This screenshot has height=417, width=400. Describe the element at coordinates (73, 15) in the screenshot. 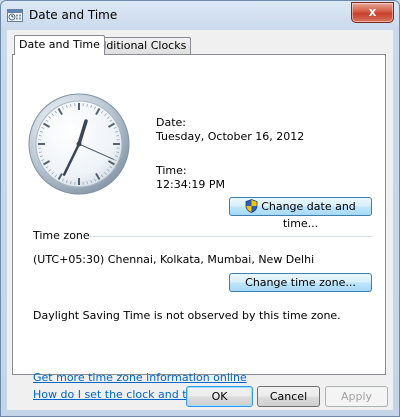

I see `window-title: Date and Time` at that location.